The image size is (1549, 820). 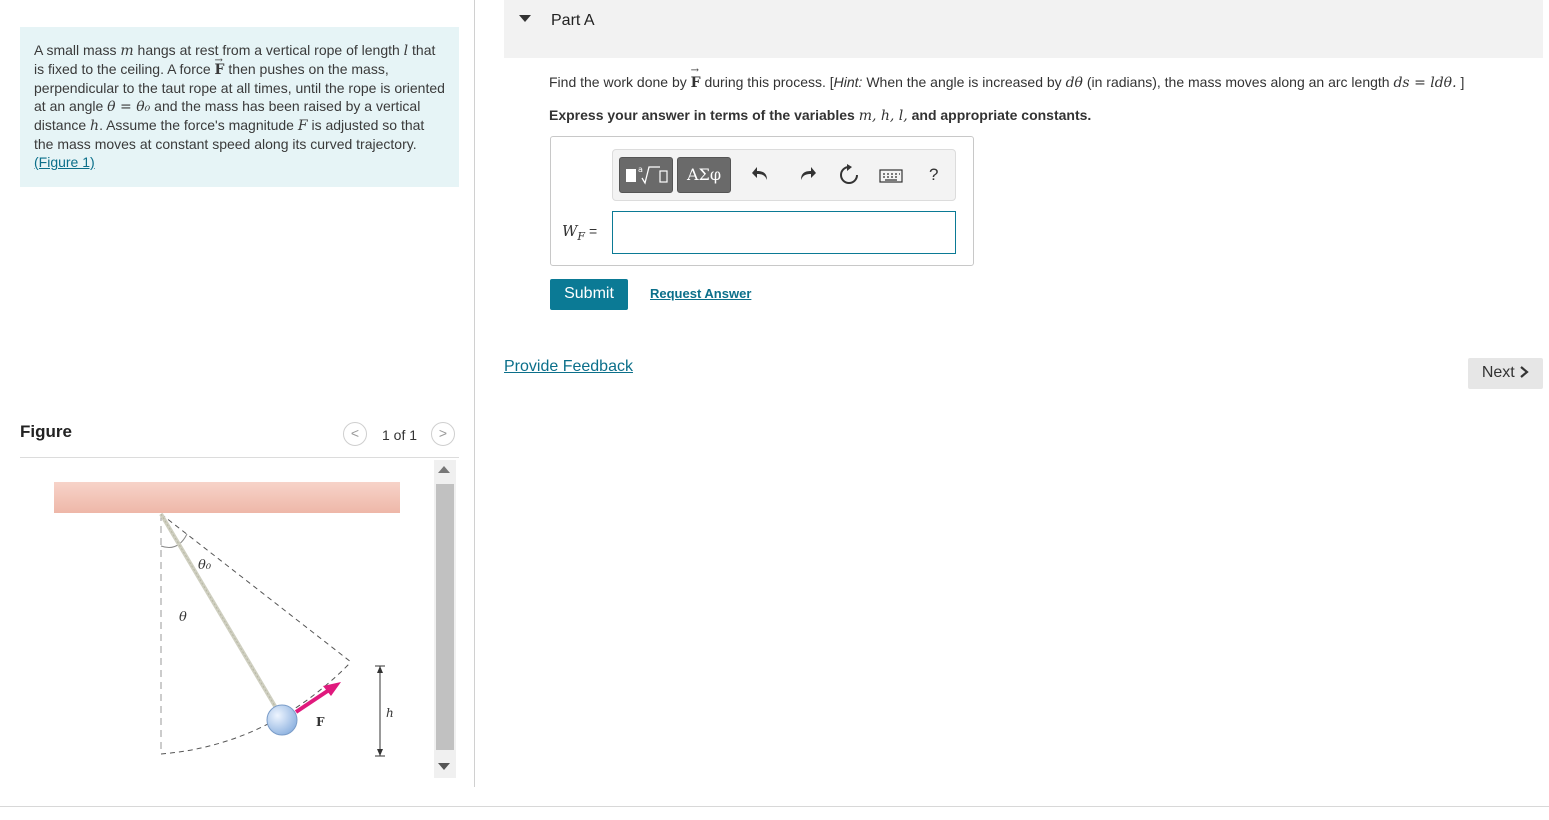 I want to click on request-answer-link: Request Answer, so click(x=700, y=293).